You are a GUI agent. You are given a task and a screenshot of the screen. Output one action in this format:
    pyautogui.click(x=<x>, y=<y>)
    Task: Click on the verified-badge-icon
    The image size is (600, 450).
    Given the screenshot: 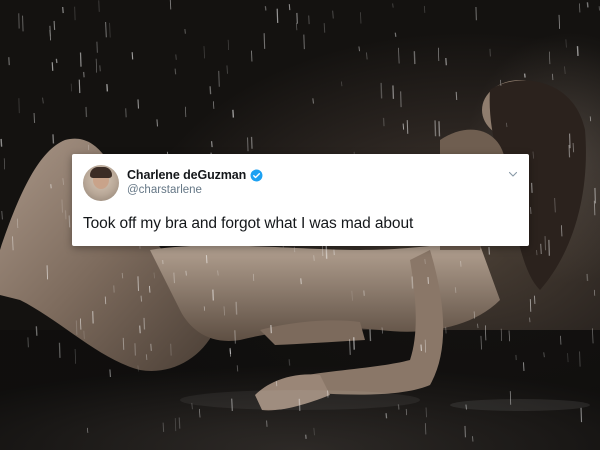 What is the action you would take?
    pyautogui.click(x=256, y=175)
    